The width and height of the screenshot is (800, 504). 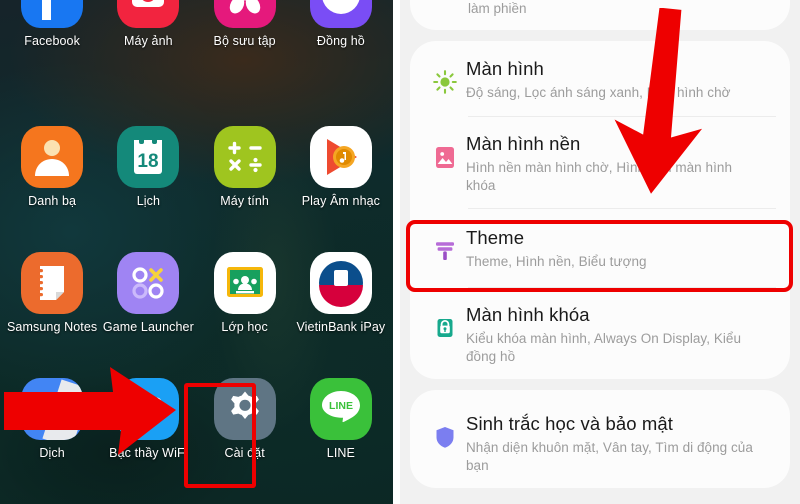 What do you see at coordinates (445, 328) in the screenshot?
I see `lock-icon` at bounding box center [445, 328].